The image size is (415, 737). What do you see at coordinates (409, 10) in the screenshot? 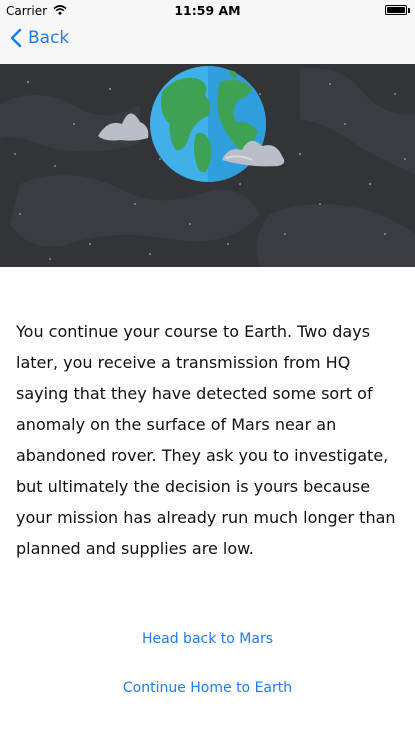
I see `battery-tip` at bounding box center [409, 10].